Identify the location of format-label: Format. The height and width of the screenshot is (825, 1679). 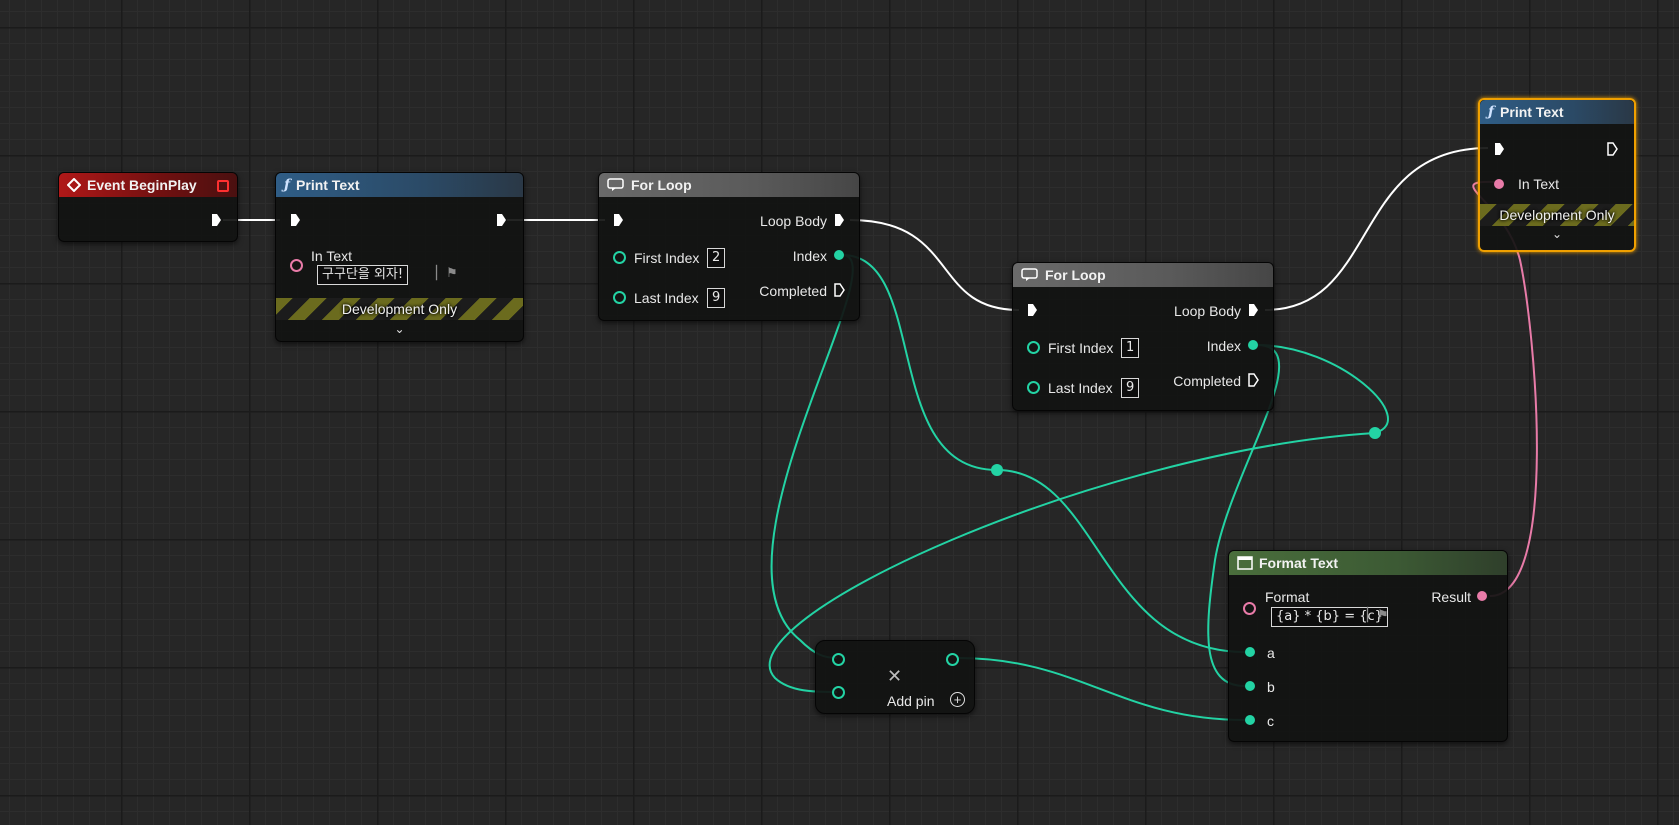
(1287, 597).